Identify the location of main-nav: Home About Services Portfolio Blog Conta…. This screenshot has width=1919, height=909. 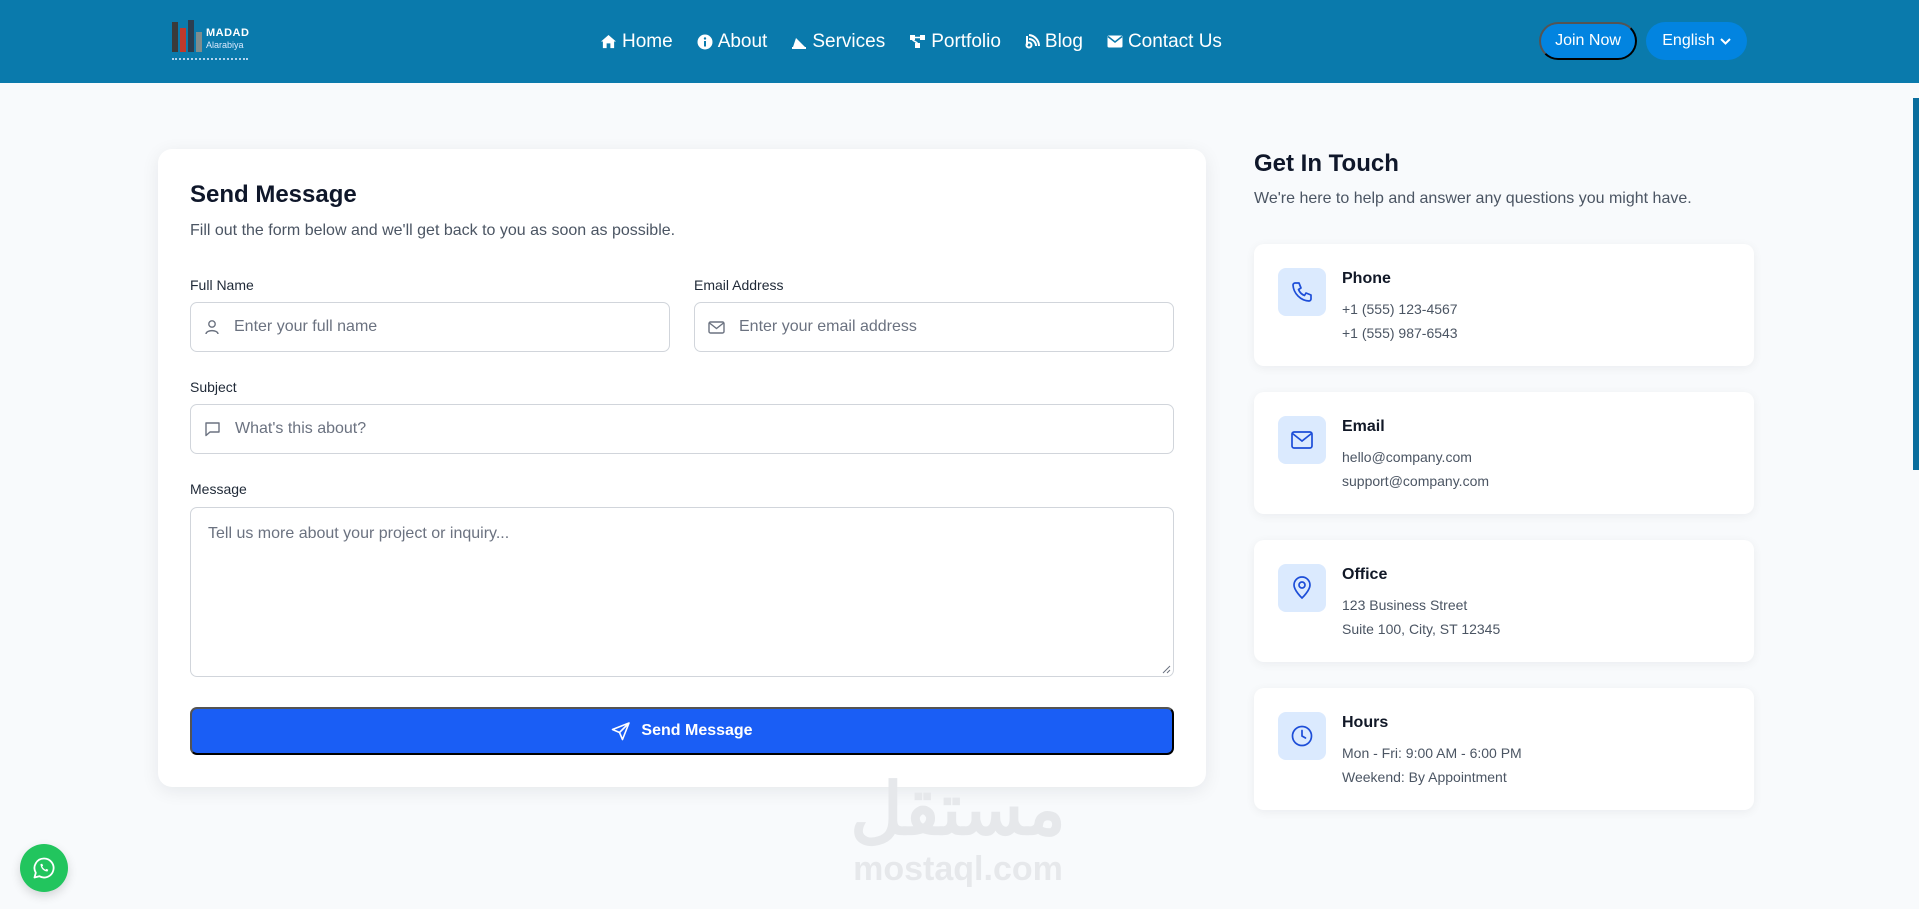
(911, 41).